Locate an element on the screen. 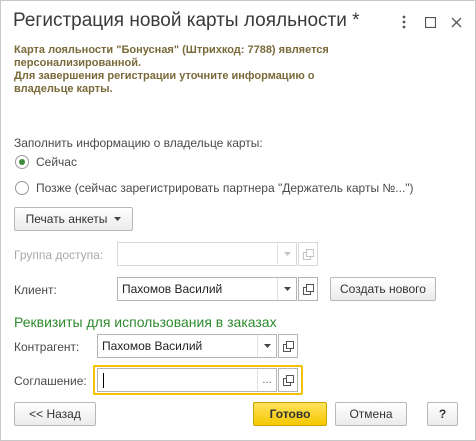 Image resolution: width=476 pixels, height=441 pixels. counterparty-label: Контрагент: is located at coordinates (47, 347).